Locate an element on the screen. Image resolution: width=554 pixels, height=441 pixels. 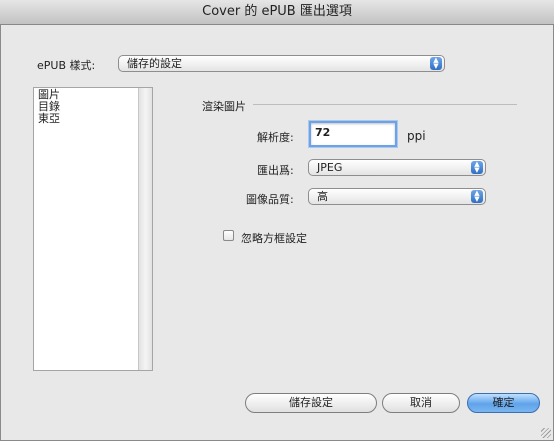
category-list: 圖片 目錄 東亞 is located at coordinates (93, 229).